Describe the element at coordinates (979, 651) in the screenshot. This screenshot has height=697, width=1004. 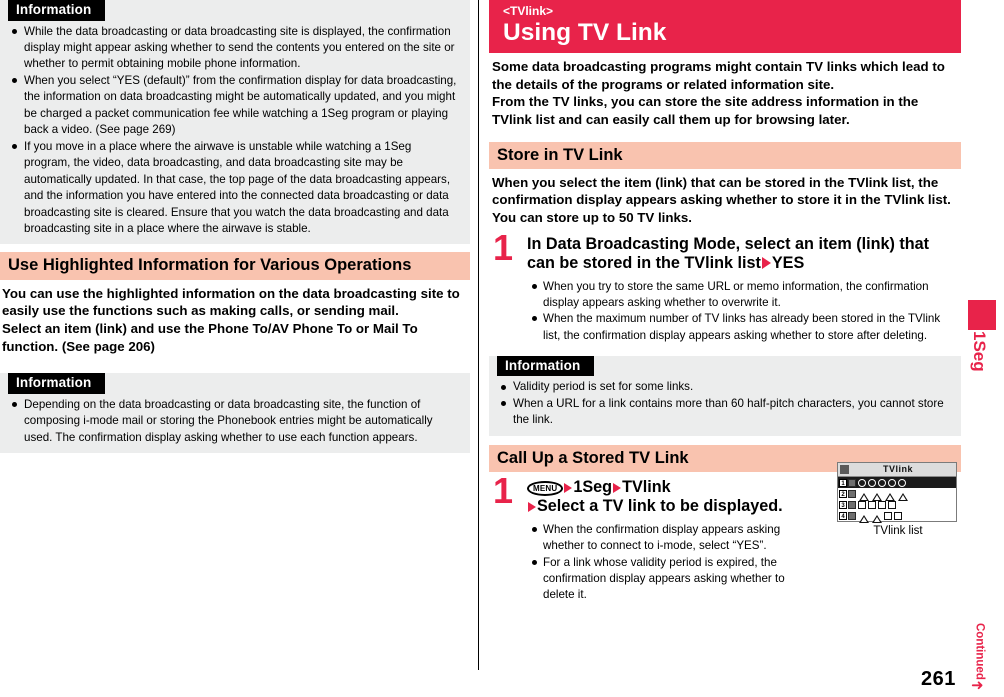
I see `continued-label: Continued` at that location.